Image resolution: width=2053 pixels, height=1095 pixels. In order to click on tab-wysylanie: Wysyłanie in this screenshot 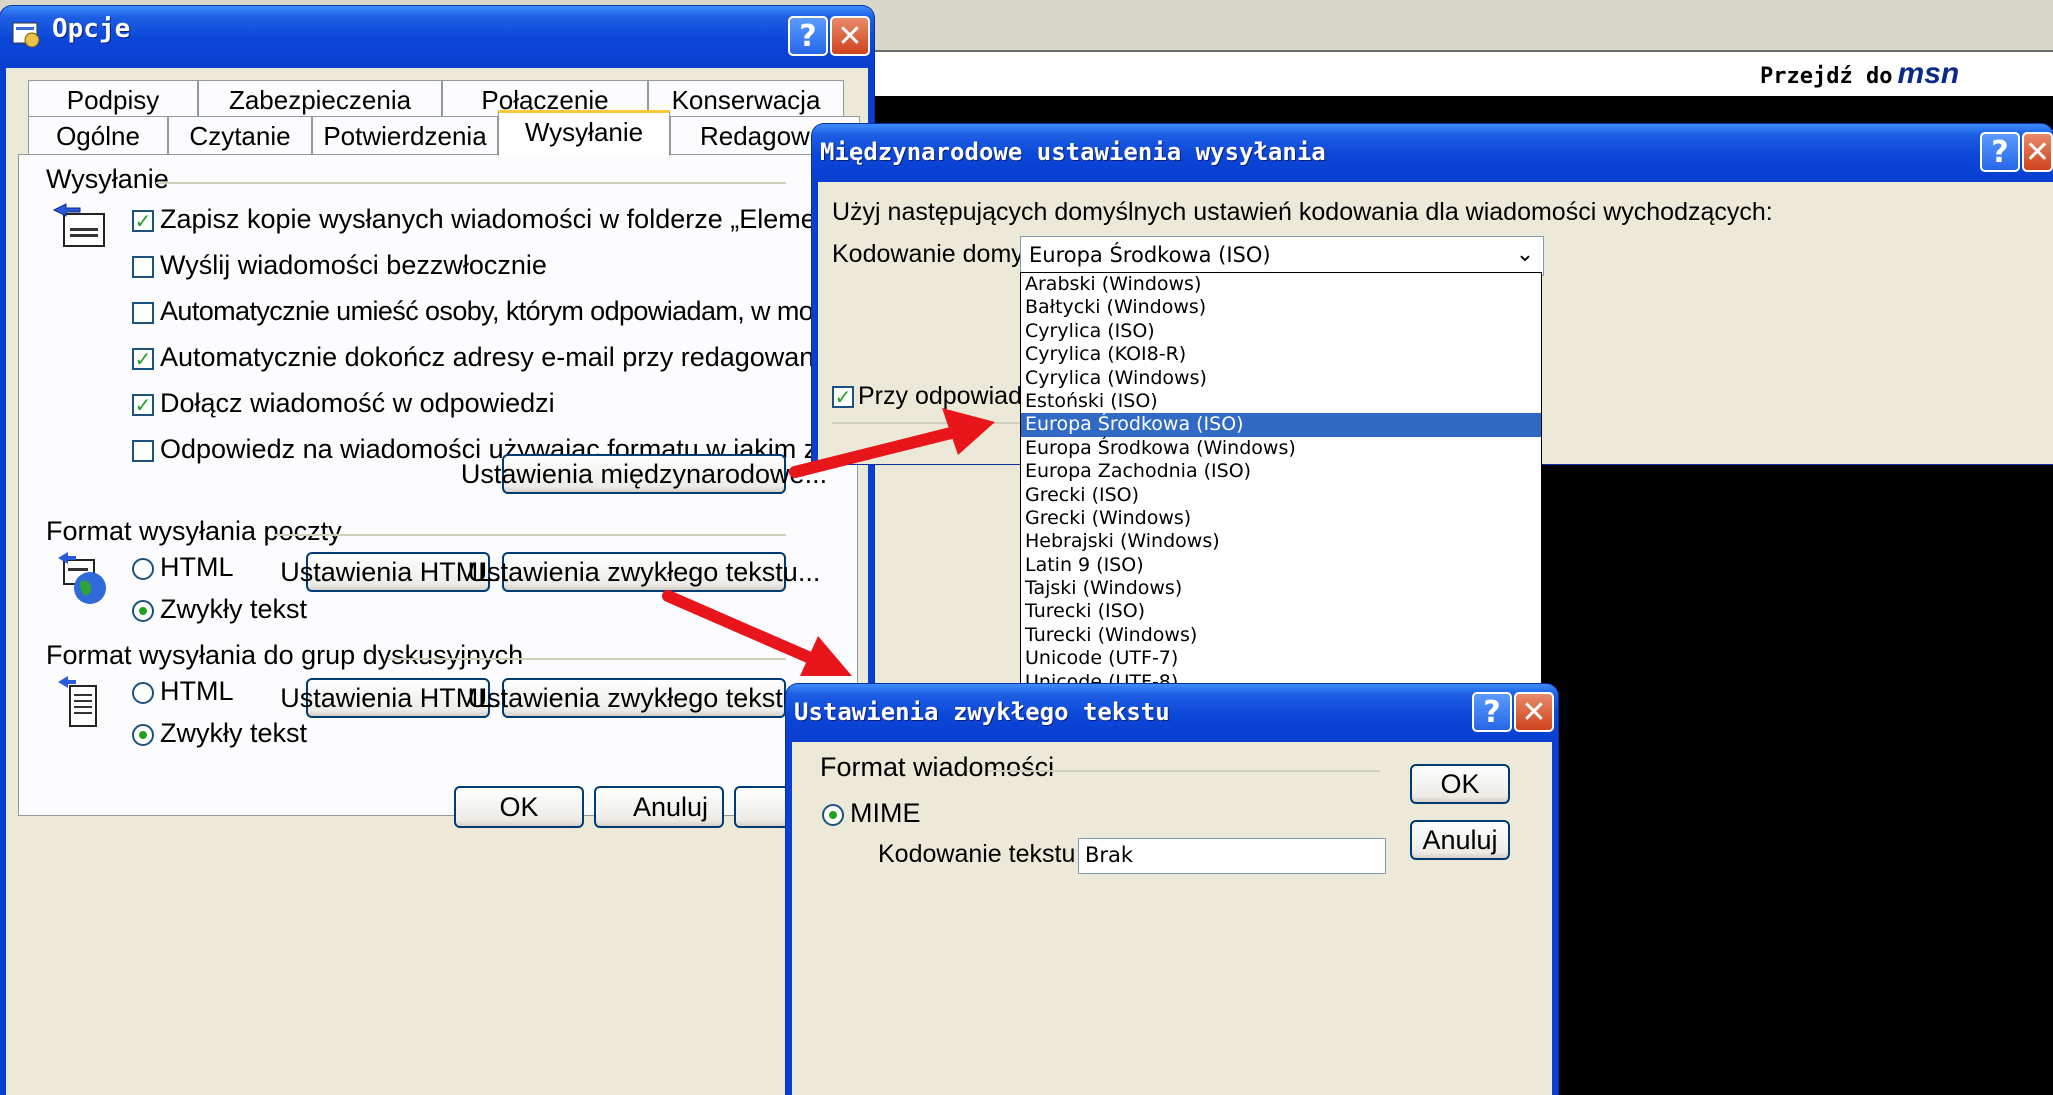, I will do `click(584, 133)`.